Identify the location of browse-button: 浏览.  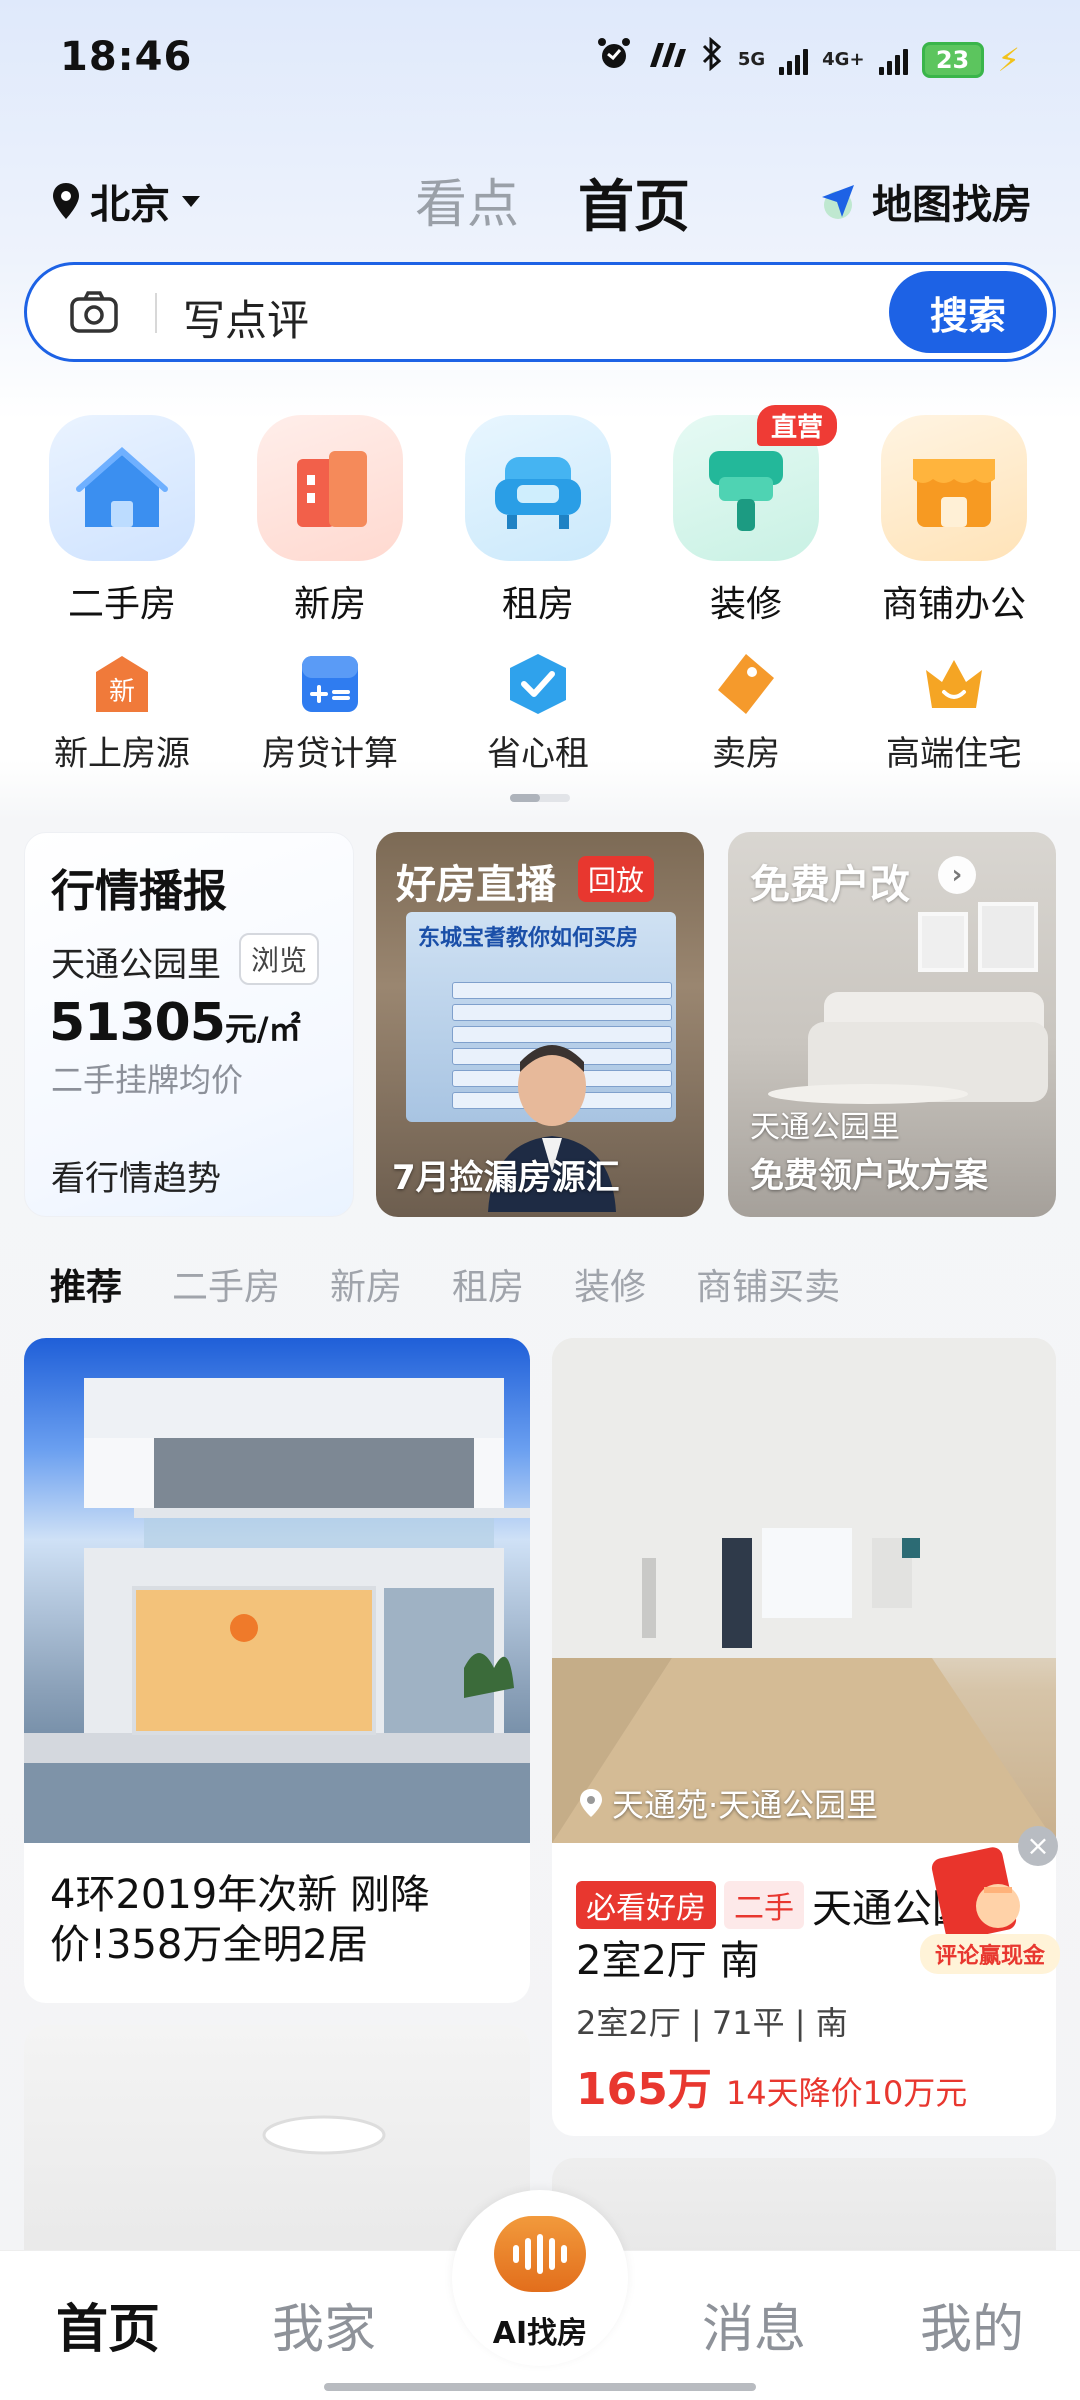
(279, 959).